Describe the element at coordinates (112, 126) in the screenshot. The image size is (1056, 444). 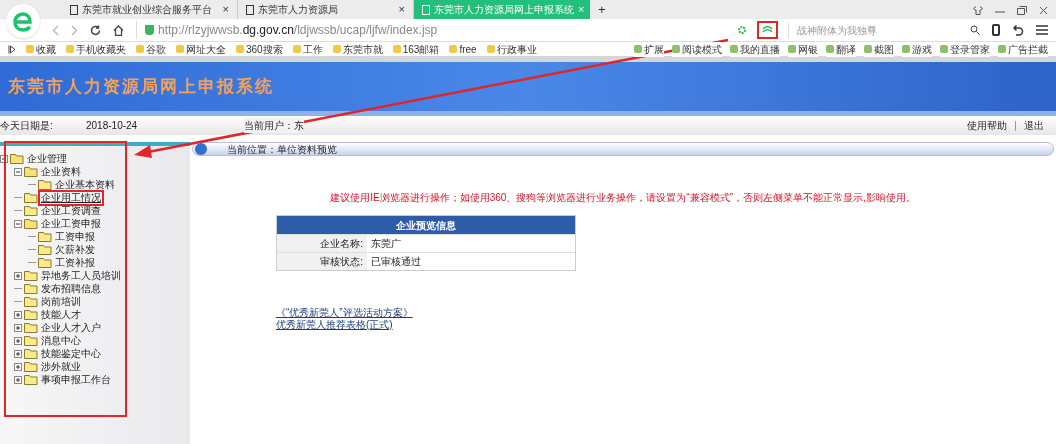
I see `date-text: 2018-10-24` at that location.